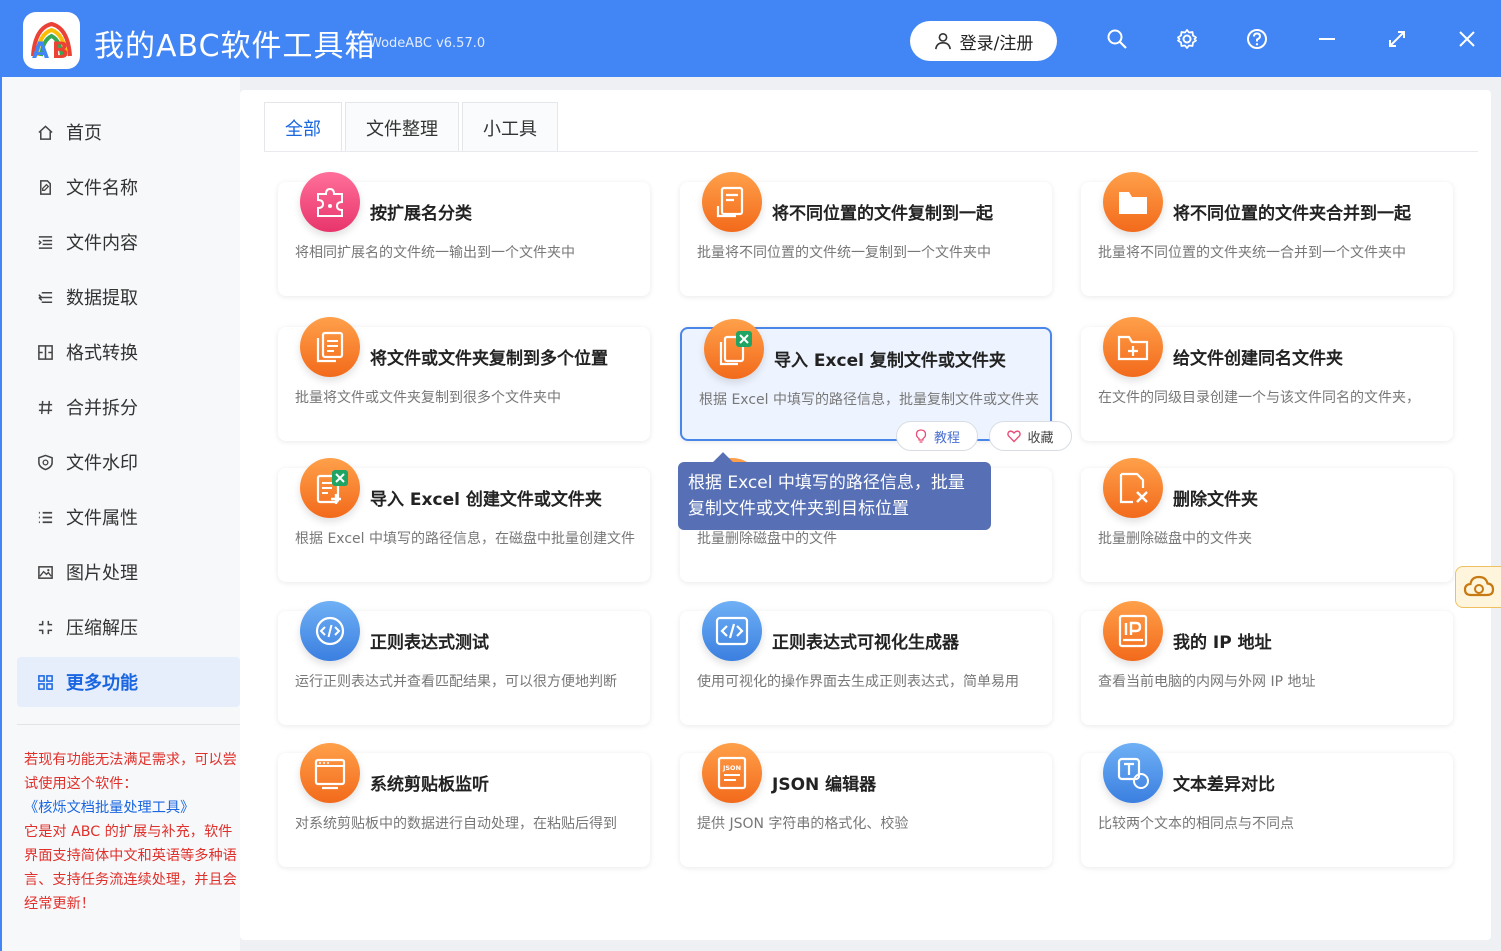 Image resolution: width=1501 pixels, height=951 pixels. Describe the element at coordinates (1267, 520) in the screenshot. I see `tool-card: 删除文件夹批量删除磁盘中的文件夹` at that location.